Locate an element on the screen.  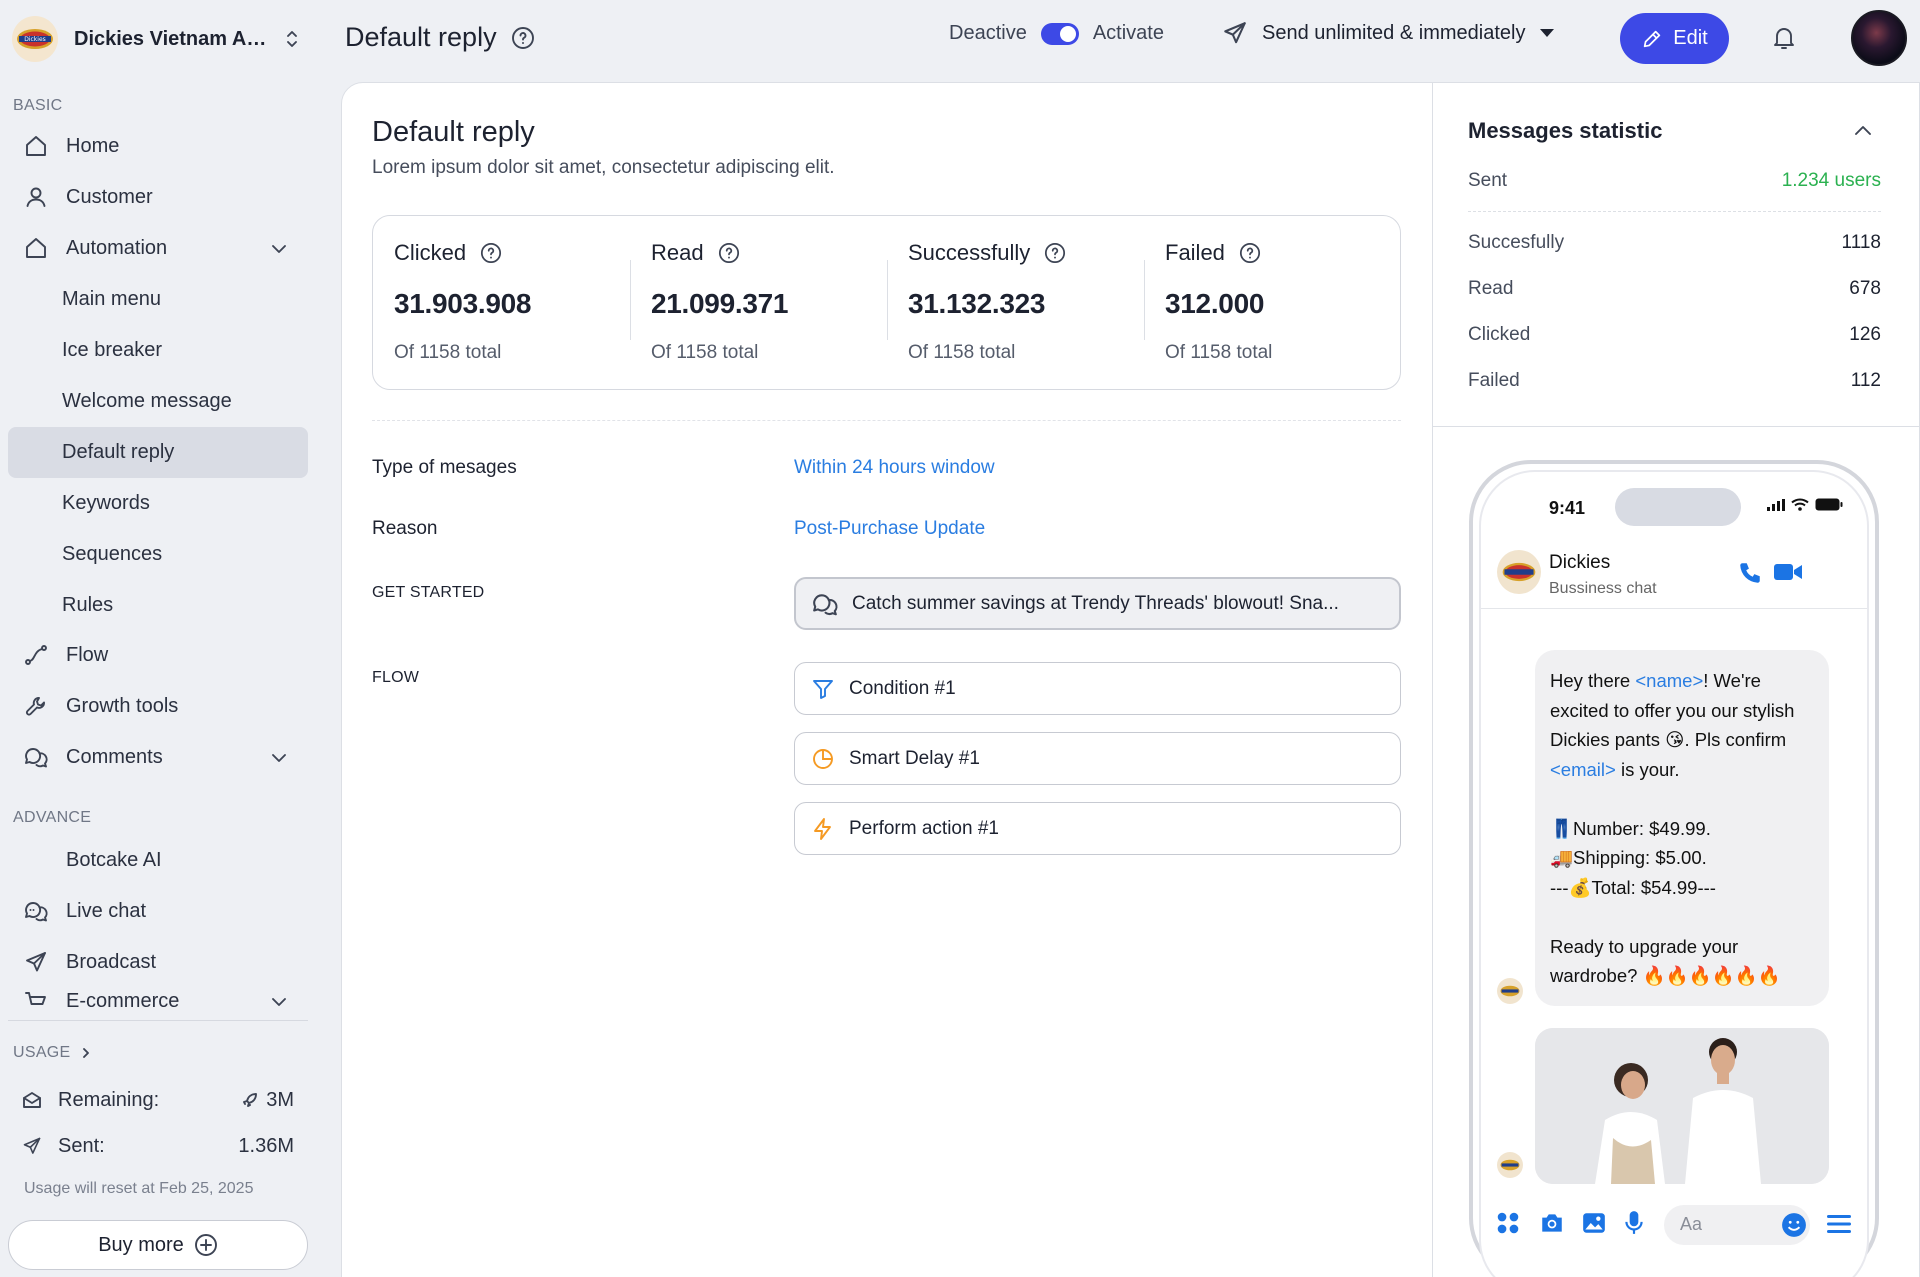
ms-sent-row: Sent 1.234 users is located at coordinates (1674, 181).